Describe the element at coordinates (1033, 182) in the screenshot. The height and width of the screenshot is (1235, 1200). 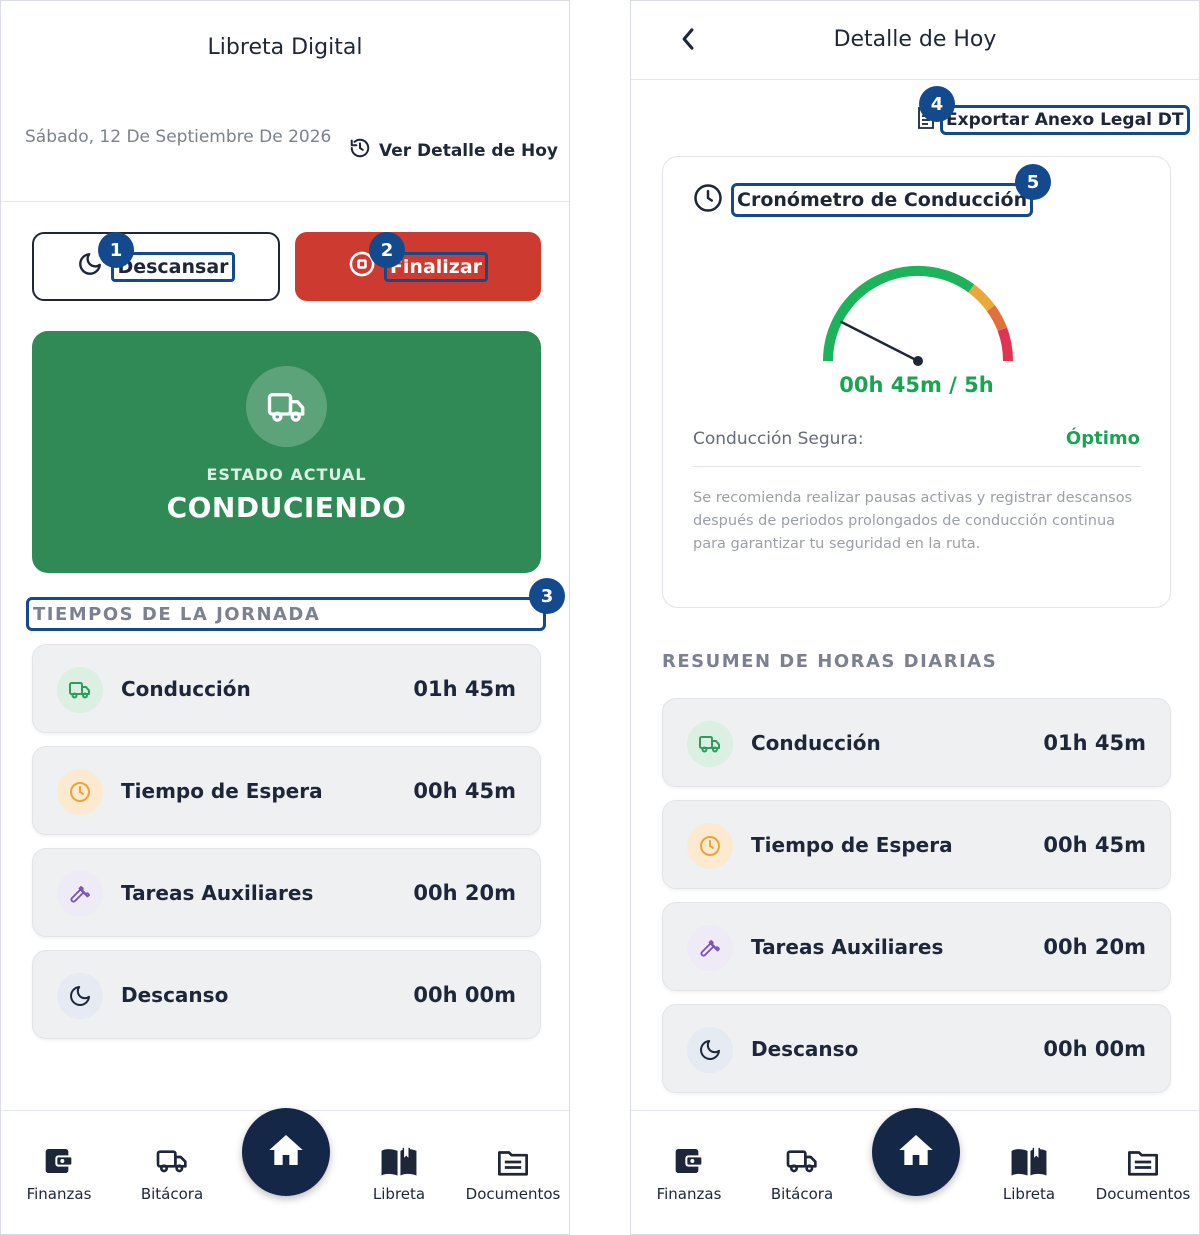
I see `annotation-marker-5: 5` at that location.